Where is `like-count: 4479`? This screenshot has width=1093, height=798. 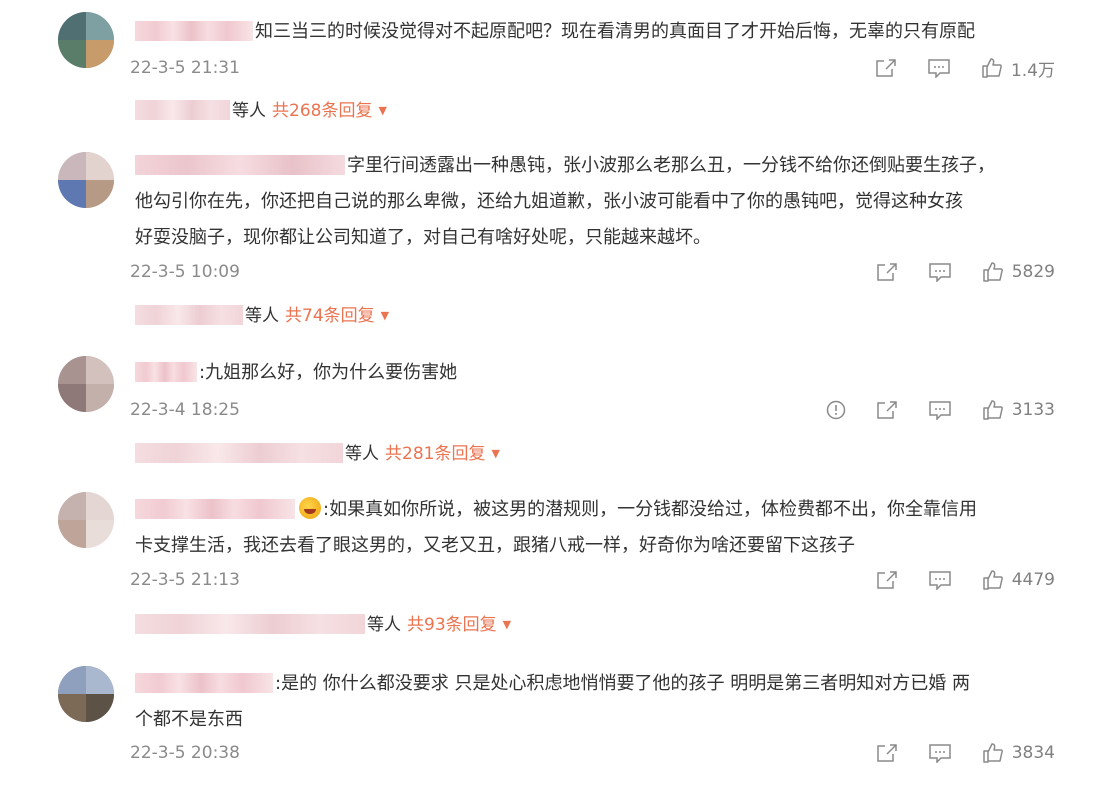 like-count: 4479 is located at coordinates (1033, 580).